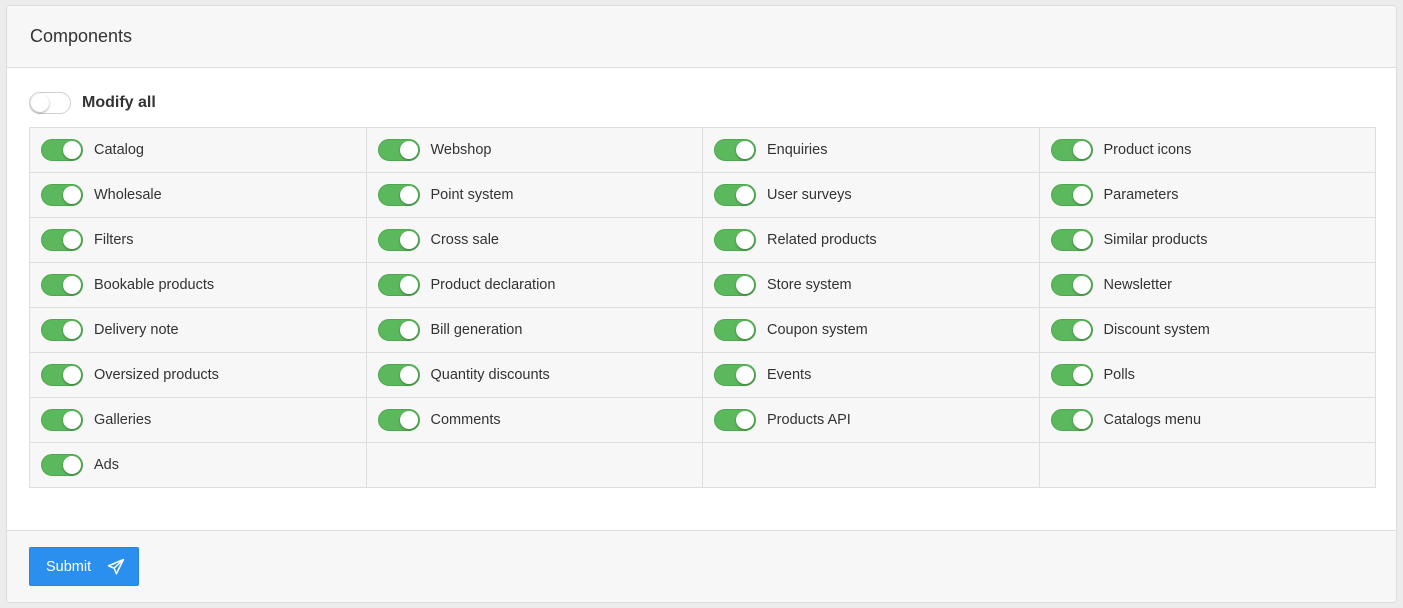 This screenshot has width=1403, height=608. What do you see at coordinates (50, 102) in the screenshot?
I see `modify-all-toggle` at bounding box center [50, 102].